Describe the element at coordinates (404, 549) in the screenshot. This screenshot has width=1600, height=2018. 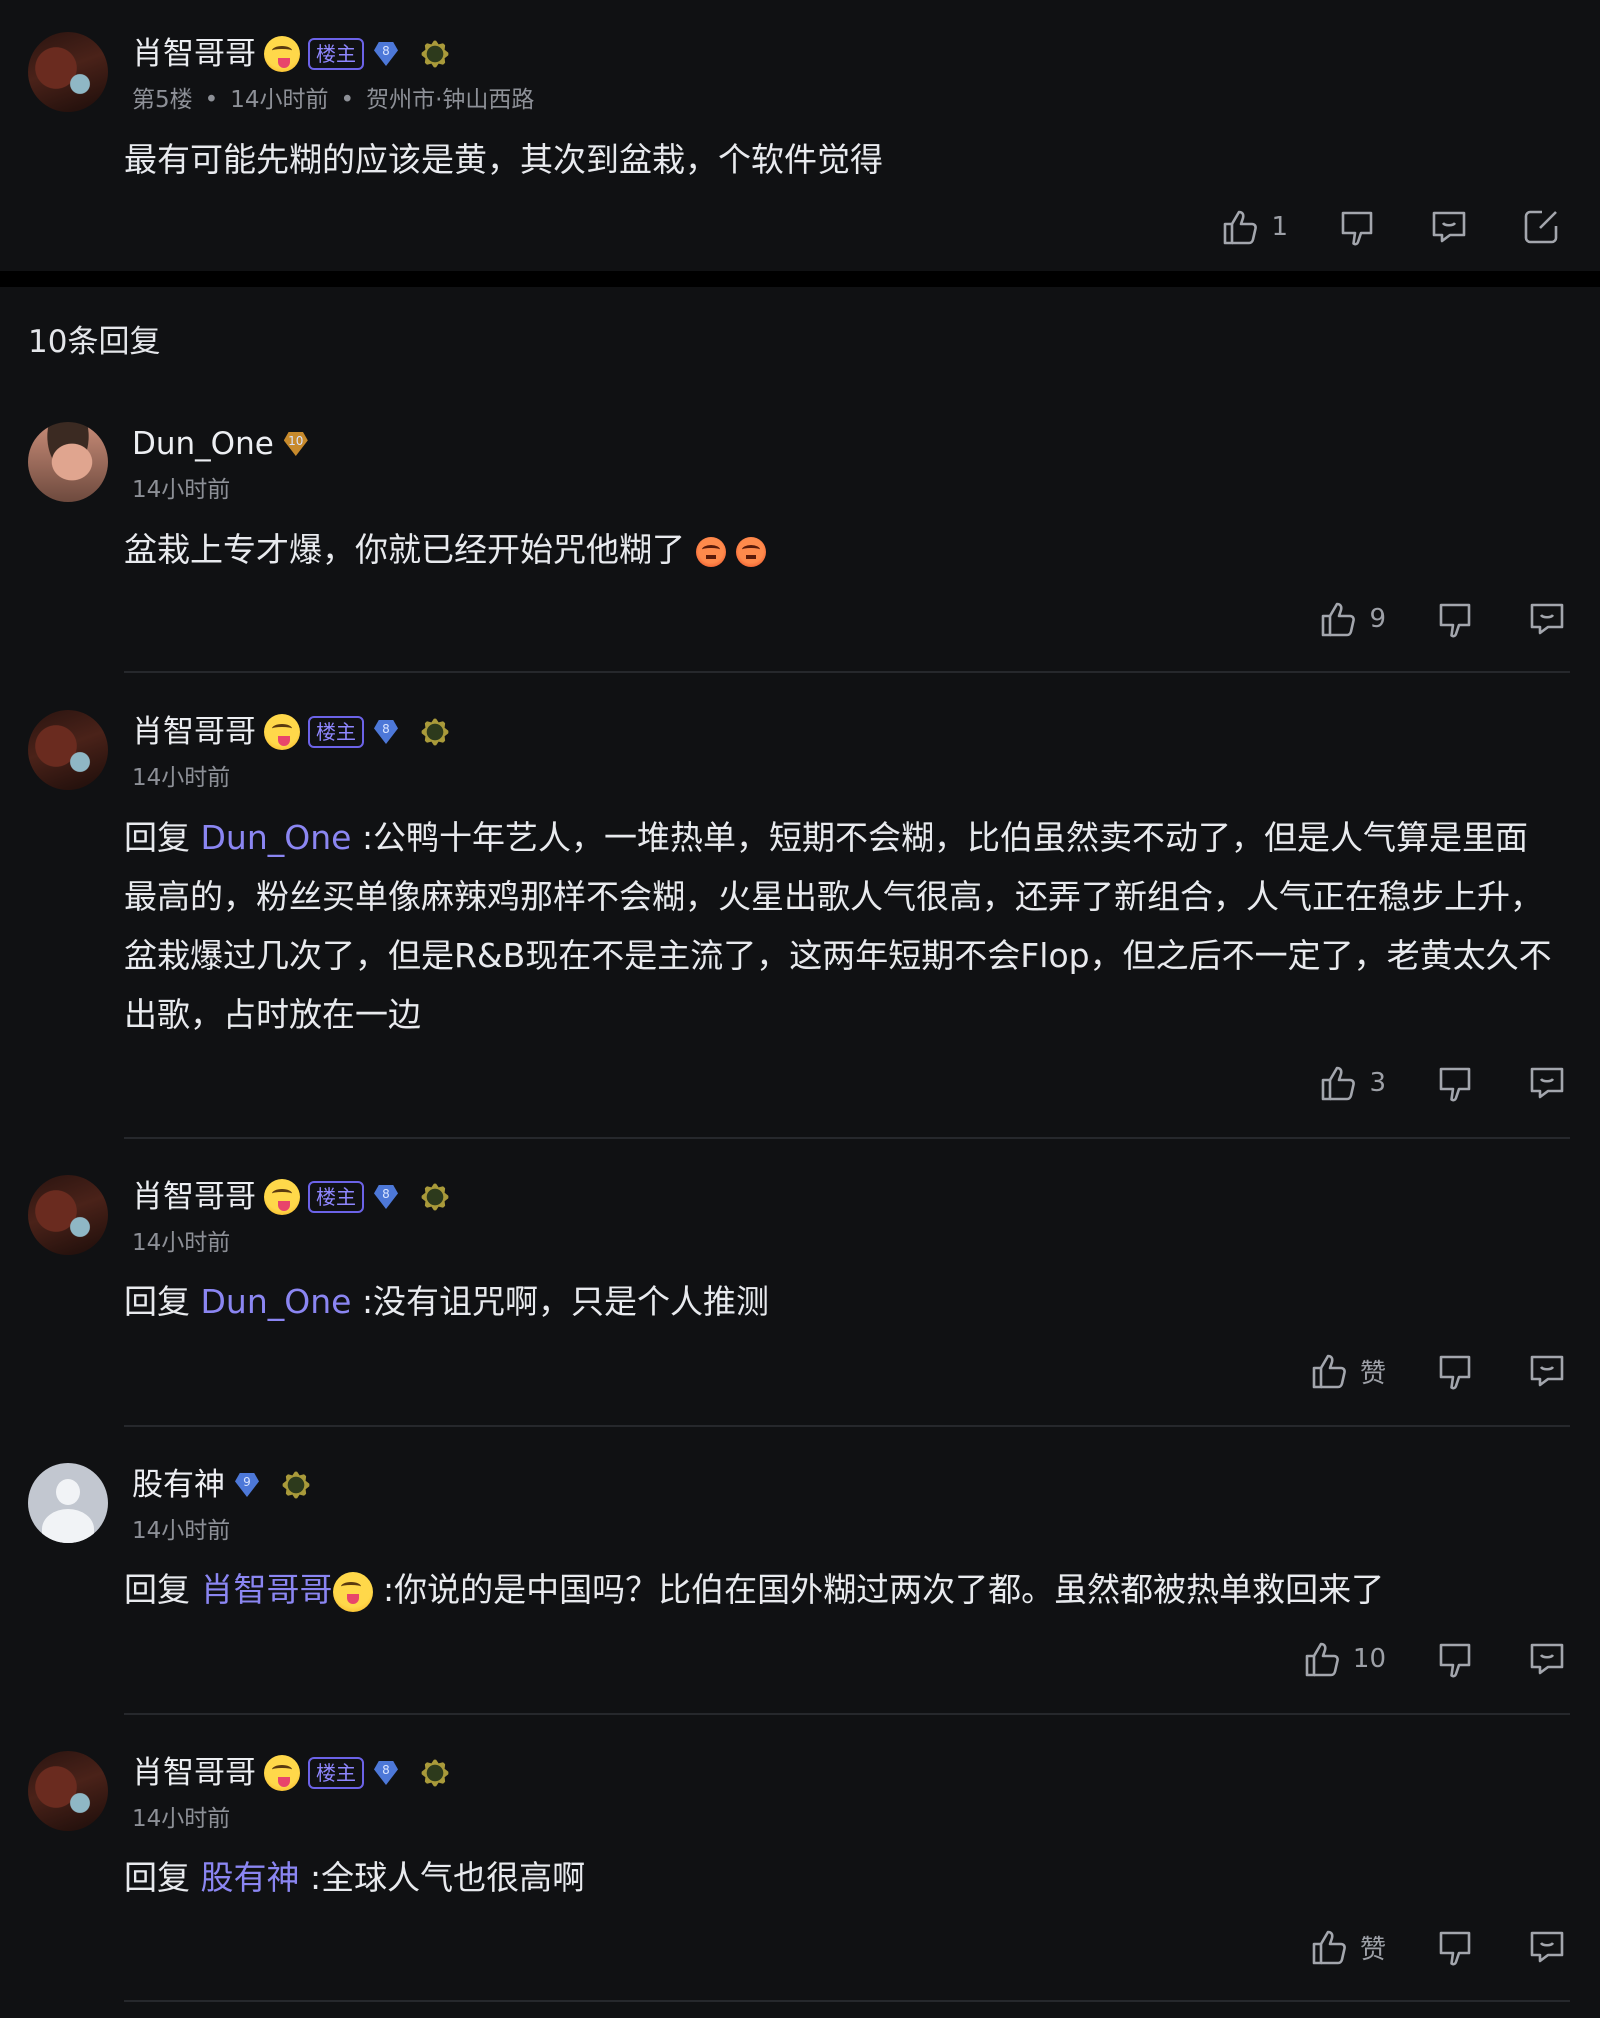
I see `reply-text: 盆栽上专才爆，你就已经开始咒他糊了` at that location.